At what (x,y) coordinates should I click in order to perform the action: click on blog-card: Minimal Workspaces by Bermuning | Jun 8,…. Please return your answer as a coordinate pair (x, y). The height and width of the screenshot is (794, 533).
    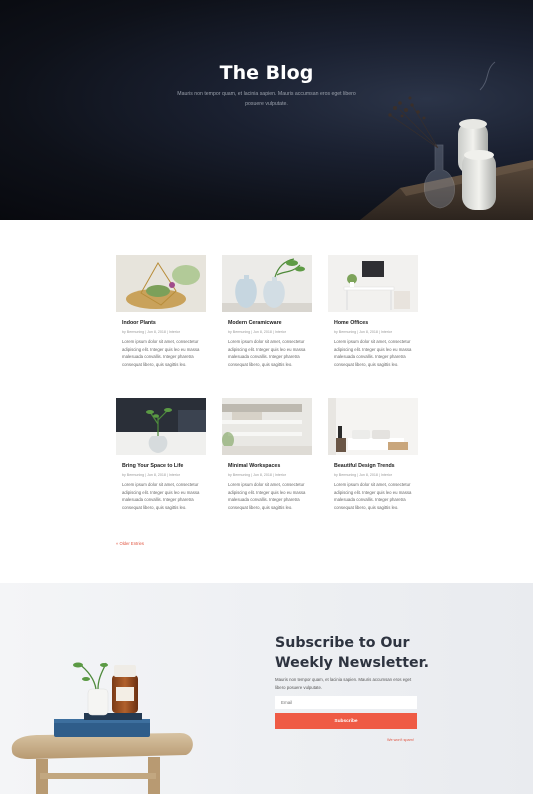
    Looking at the image, I should click on (267, 454).